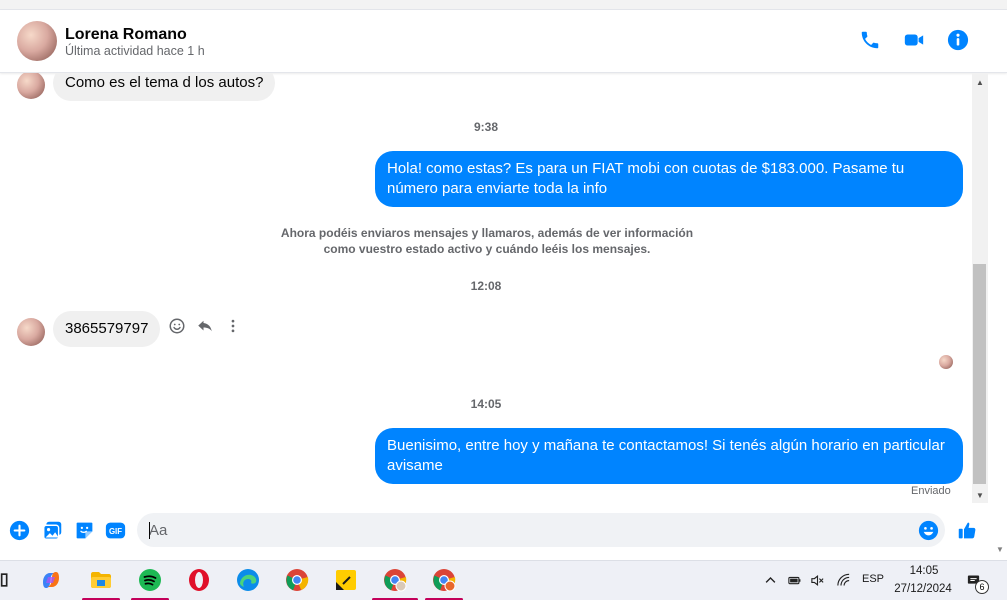 This screenshot has height=600, width=1007. I want to click on page-scroll-down-arrow-icon: ▼, so click(1000, 552).